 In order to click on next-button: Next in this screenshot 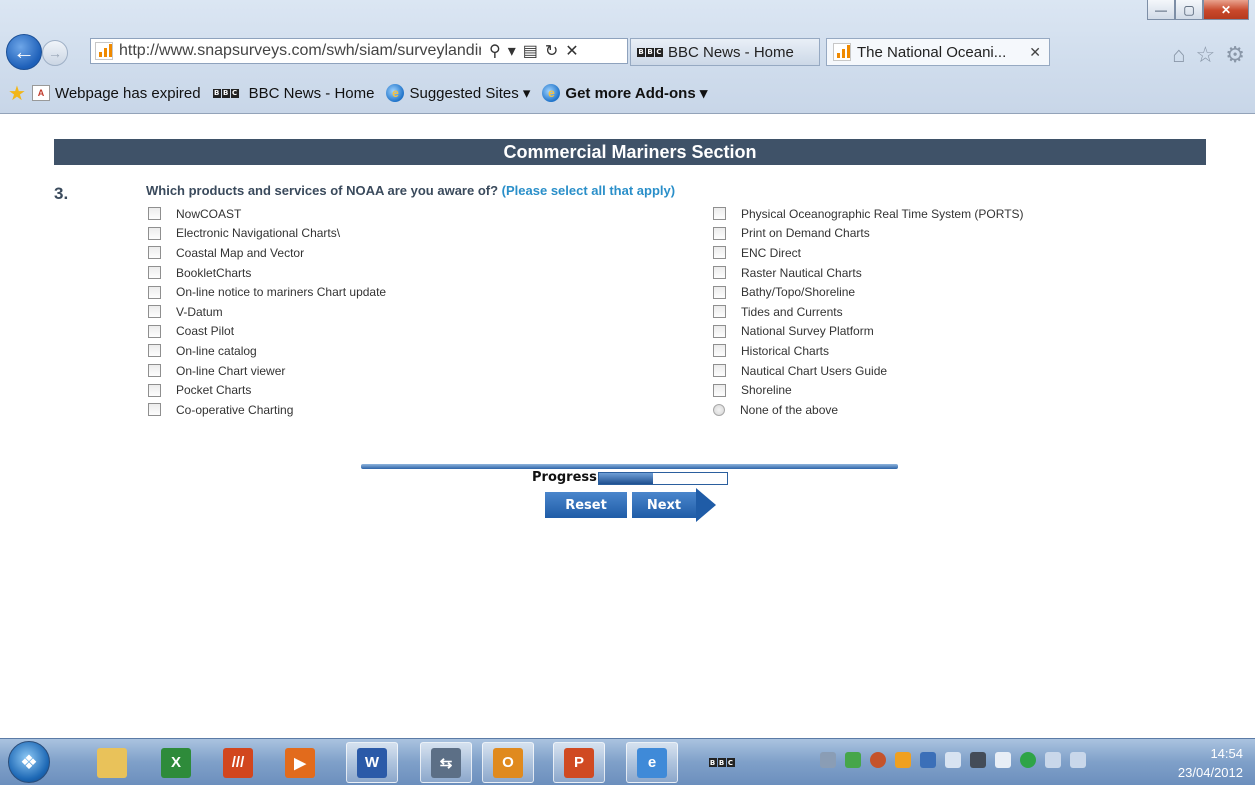, I will do `click(664, 505)`.